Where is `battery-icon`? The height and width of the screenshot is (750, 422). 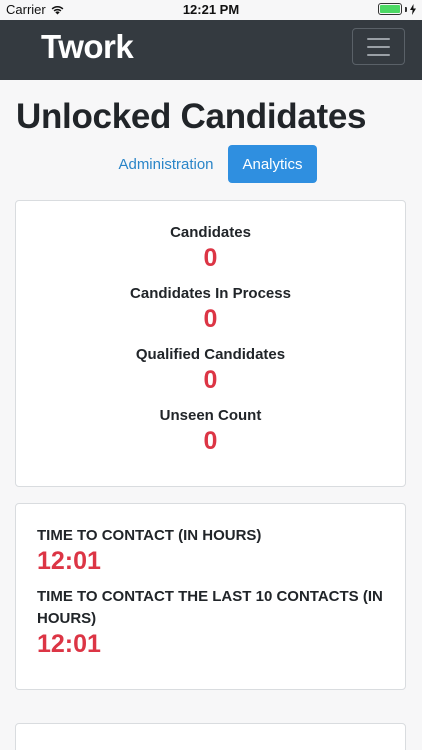
battery-icon is located at coordinates (390, 9).